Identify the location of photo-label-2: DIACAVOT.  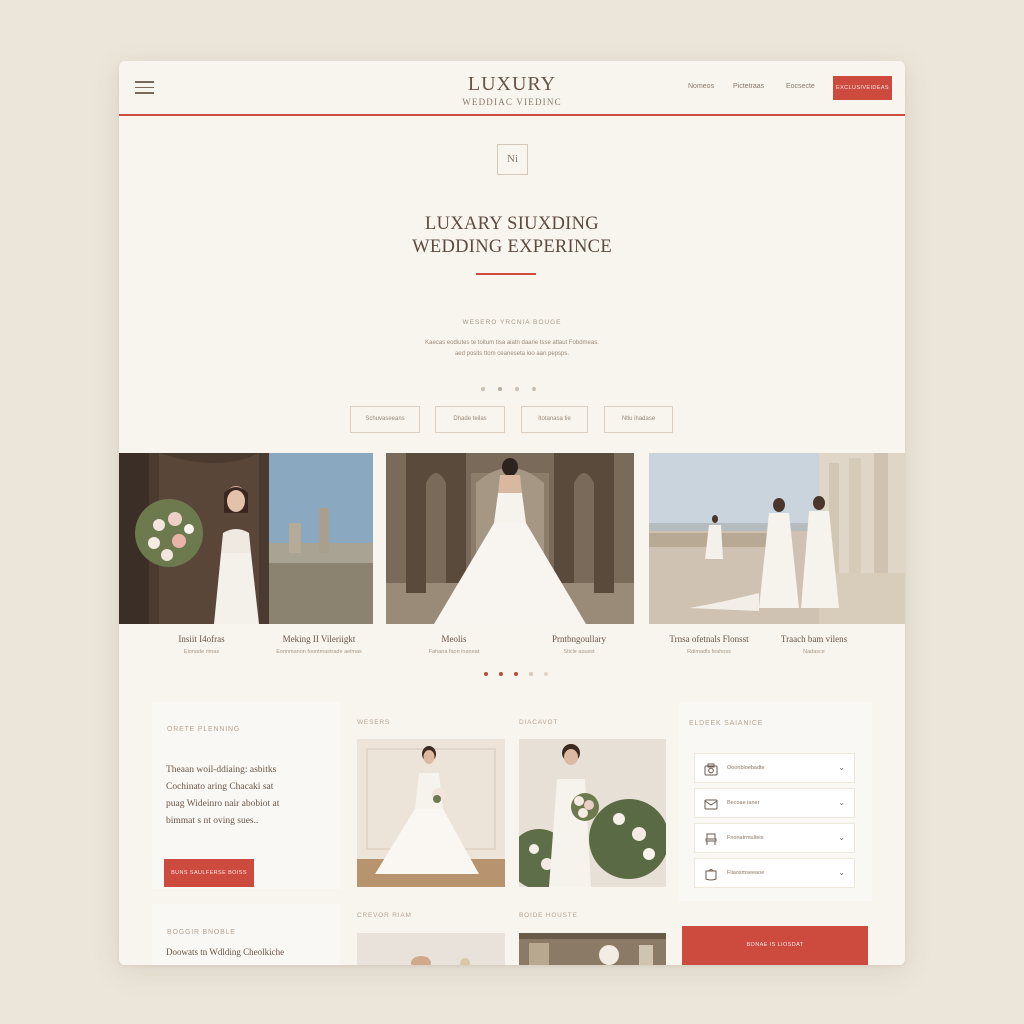
(539, 722).